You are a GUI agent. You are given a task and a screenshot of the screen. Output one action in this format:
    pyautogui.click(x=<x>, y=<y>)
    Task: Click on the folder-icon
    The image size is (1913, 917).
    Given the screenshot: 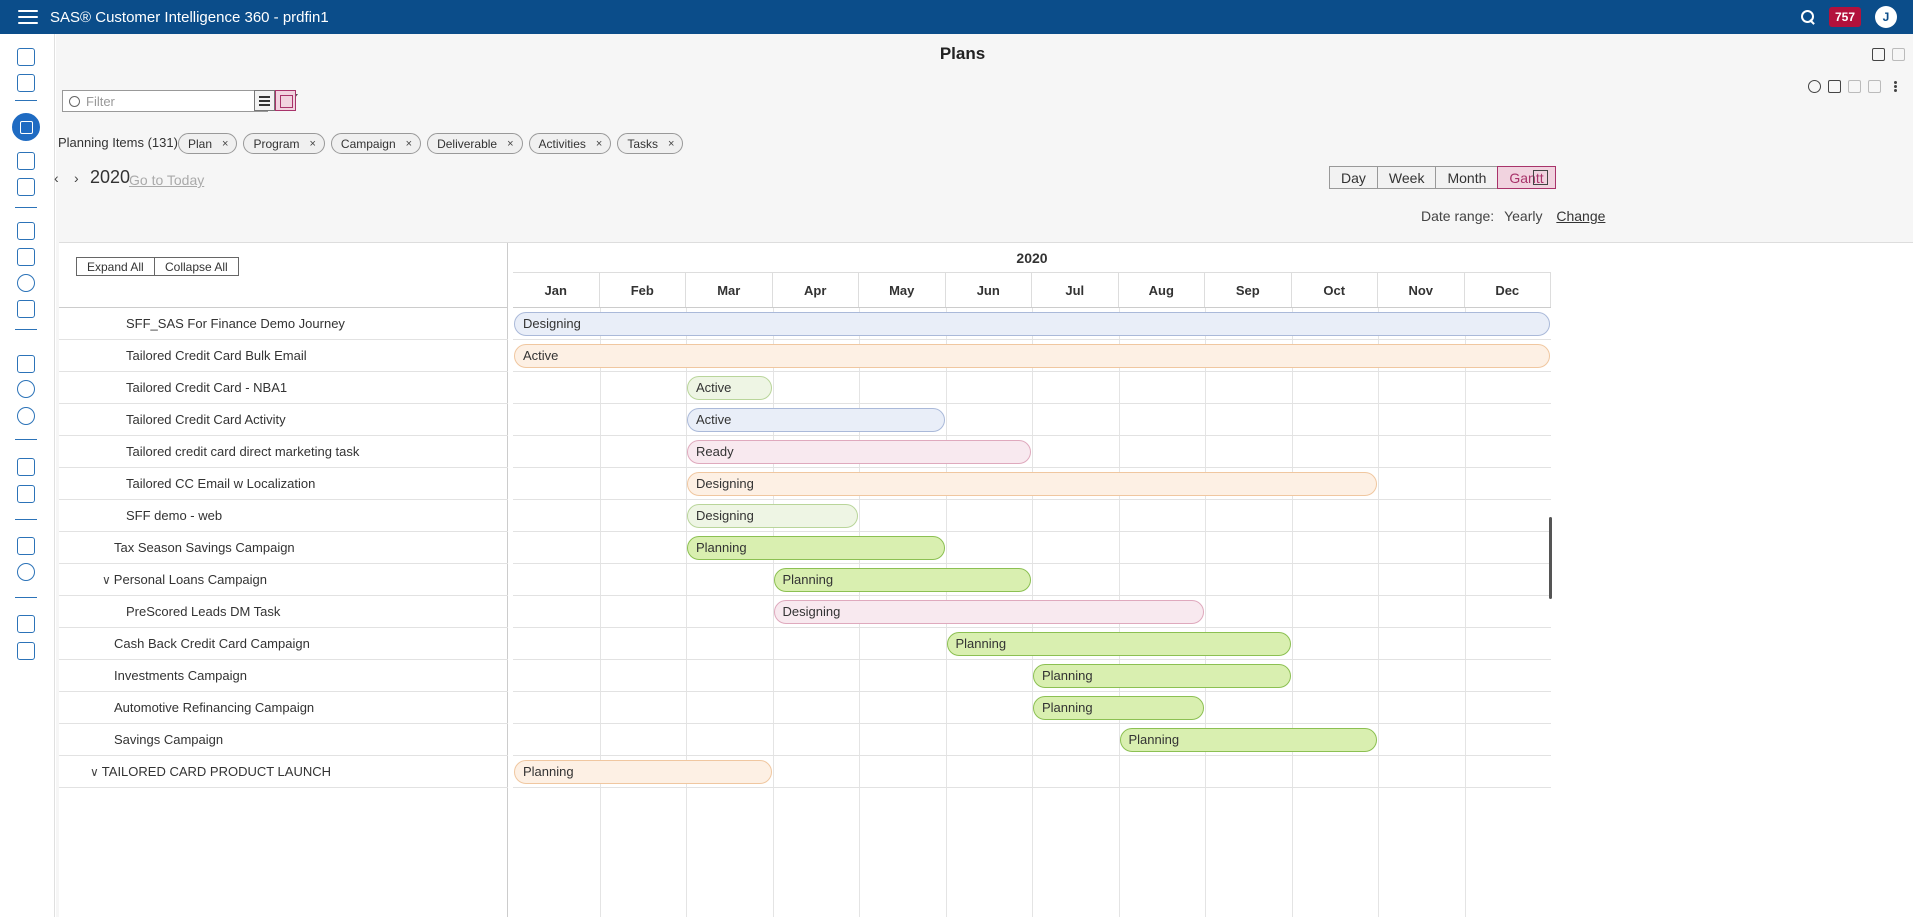 What is the action you would take?
    pyautogui.click(x=1854, y=86)
    